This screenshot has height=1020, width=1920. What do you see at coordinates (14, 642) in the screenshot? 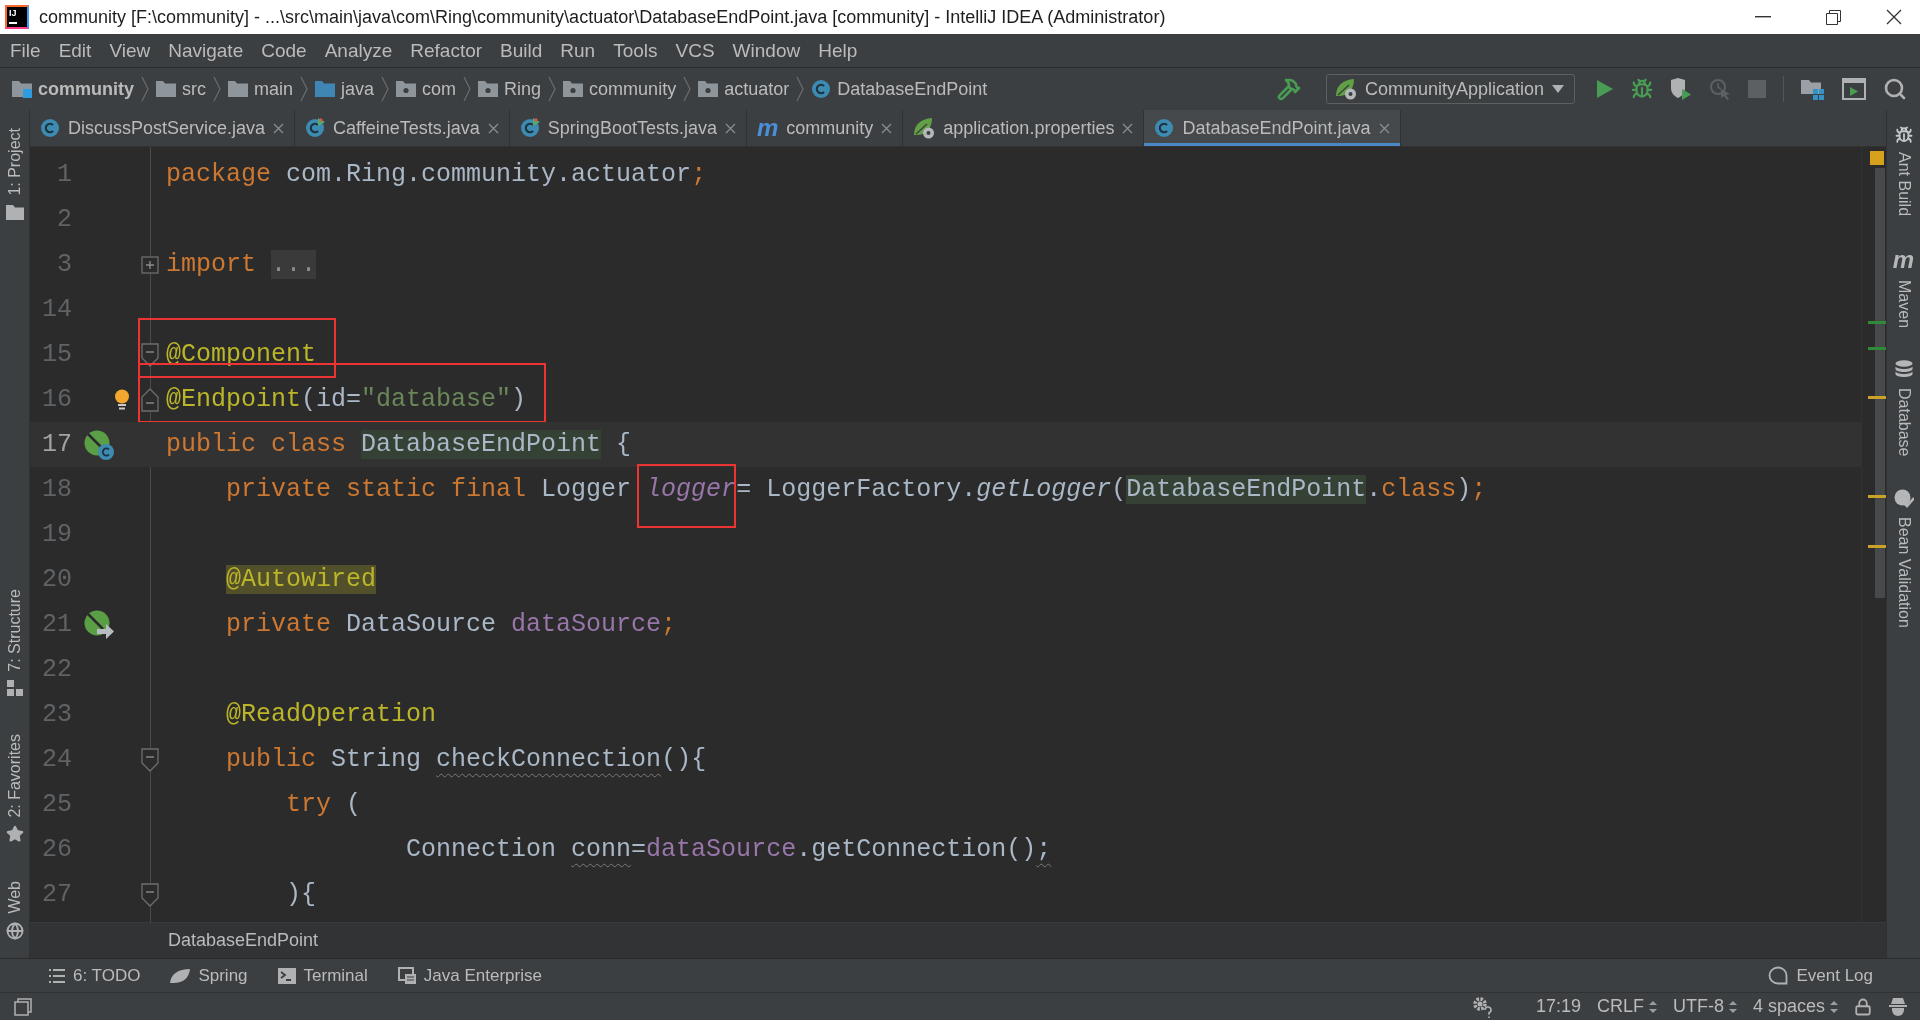
I see `tool-window-button: 7: Structure` at bounding box center [14, 642].